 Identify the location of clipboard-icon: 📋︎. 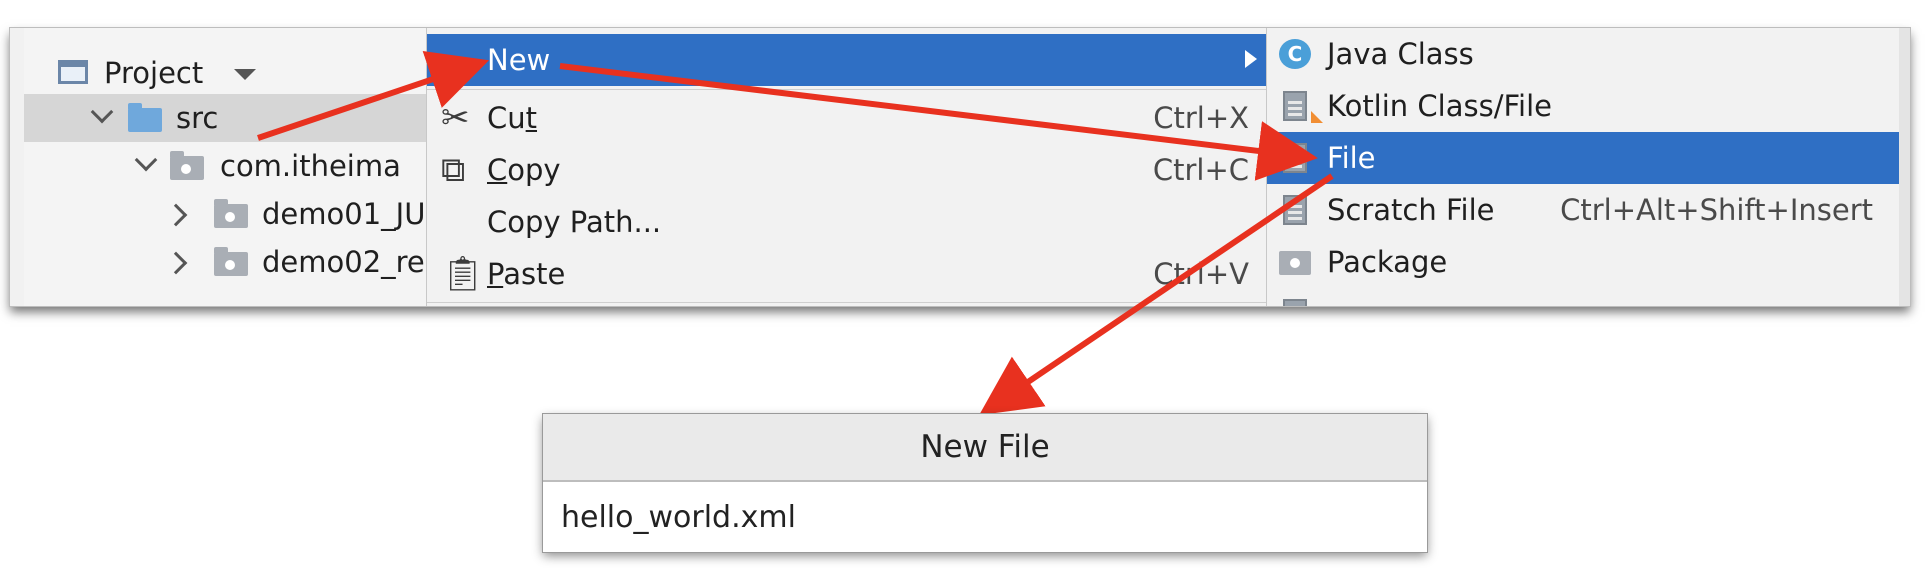
(463, 274).